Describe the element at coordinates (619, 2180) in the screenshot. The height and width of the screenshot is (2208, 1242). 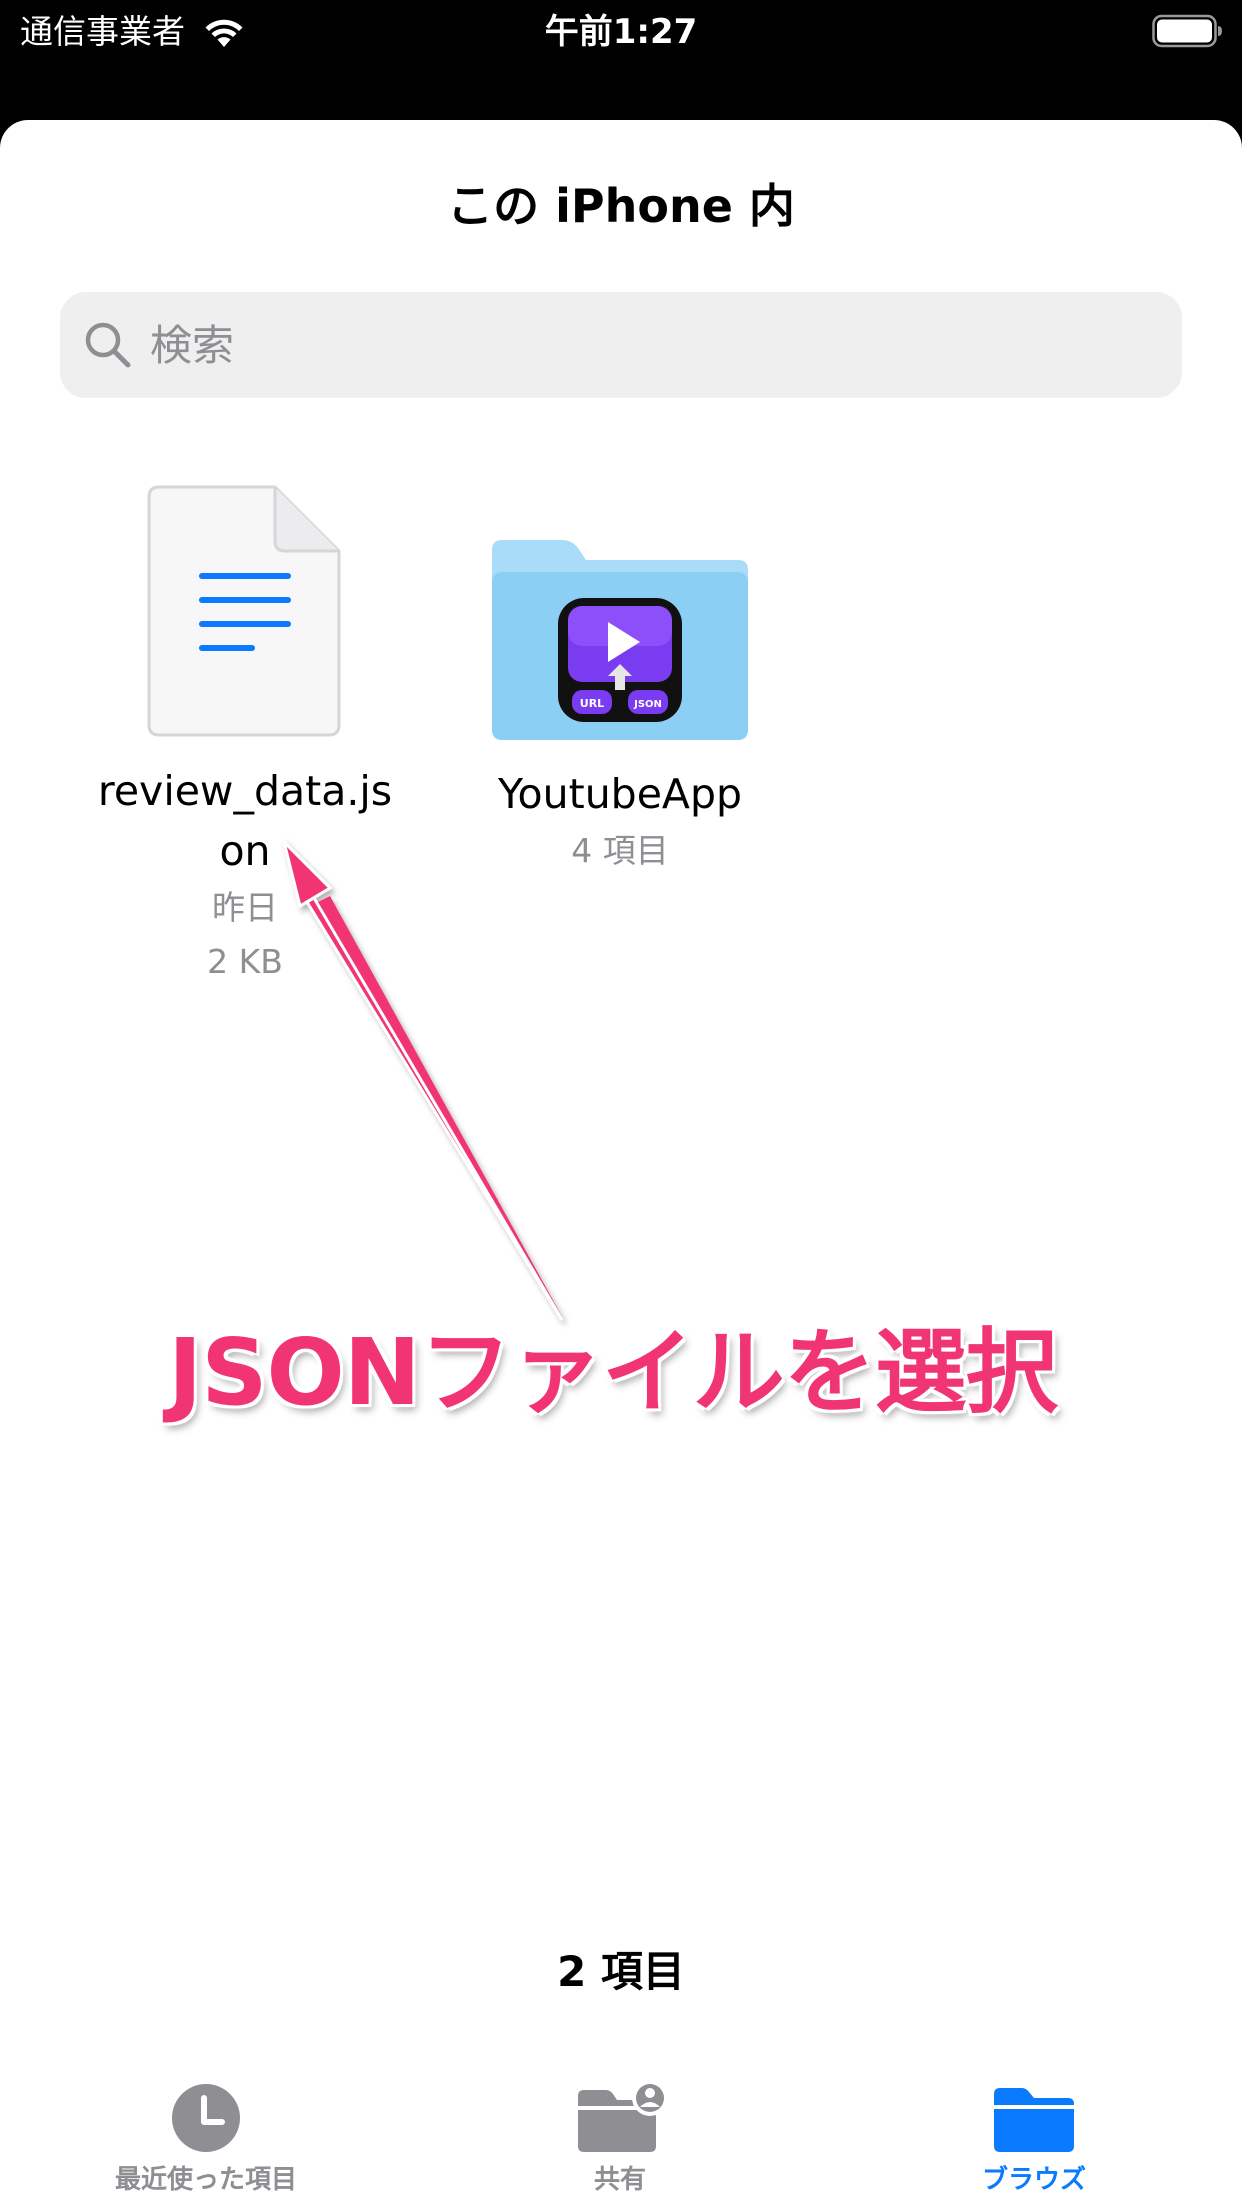
I see `tab-label: 共有` at that location.